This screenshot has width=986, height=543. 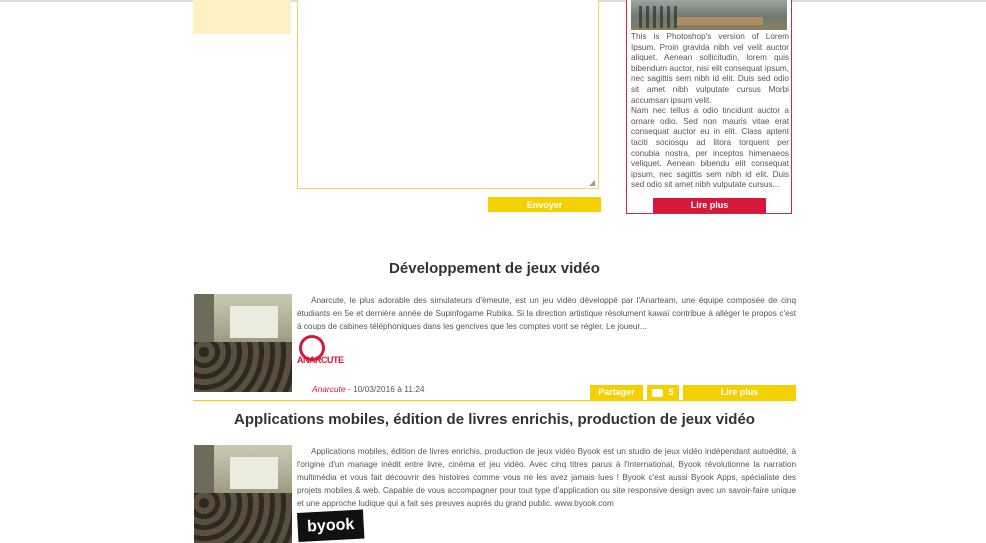 What do you see at coordinates (242, 17) in the screenshot?
I see `sidebar-block` at bounding box center [242, 17].